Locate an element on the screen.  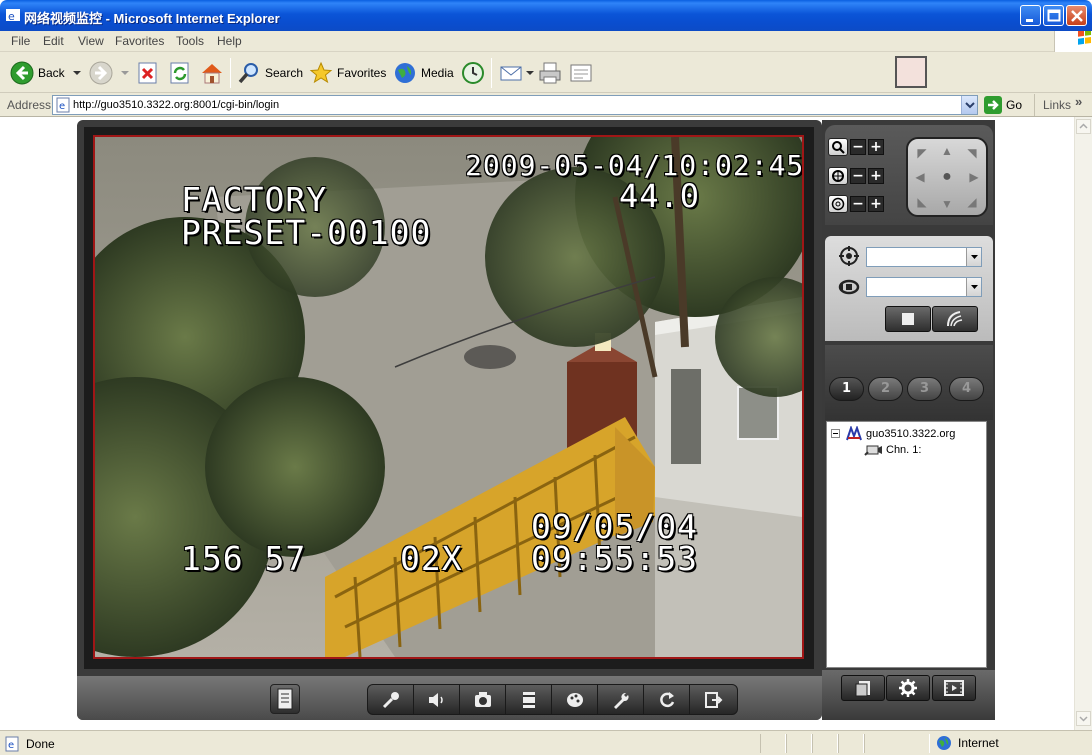
focus-icon is located at coordinates (838, 176).